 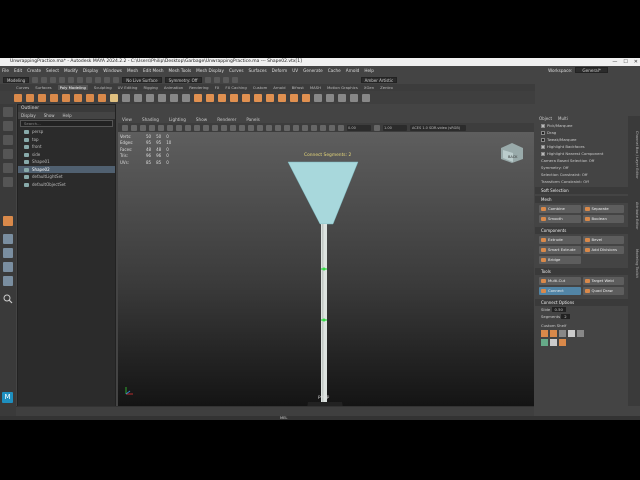 What do you see at coordinates (275, 411) in the screenshot?
I see `timeline-bar` at bounding box center [275, 411].